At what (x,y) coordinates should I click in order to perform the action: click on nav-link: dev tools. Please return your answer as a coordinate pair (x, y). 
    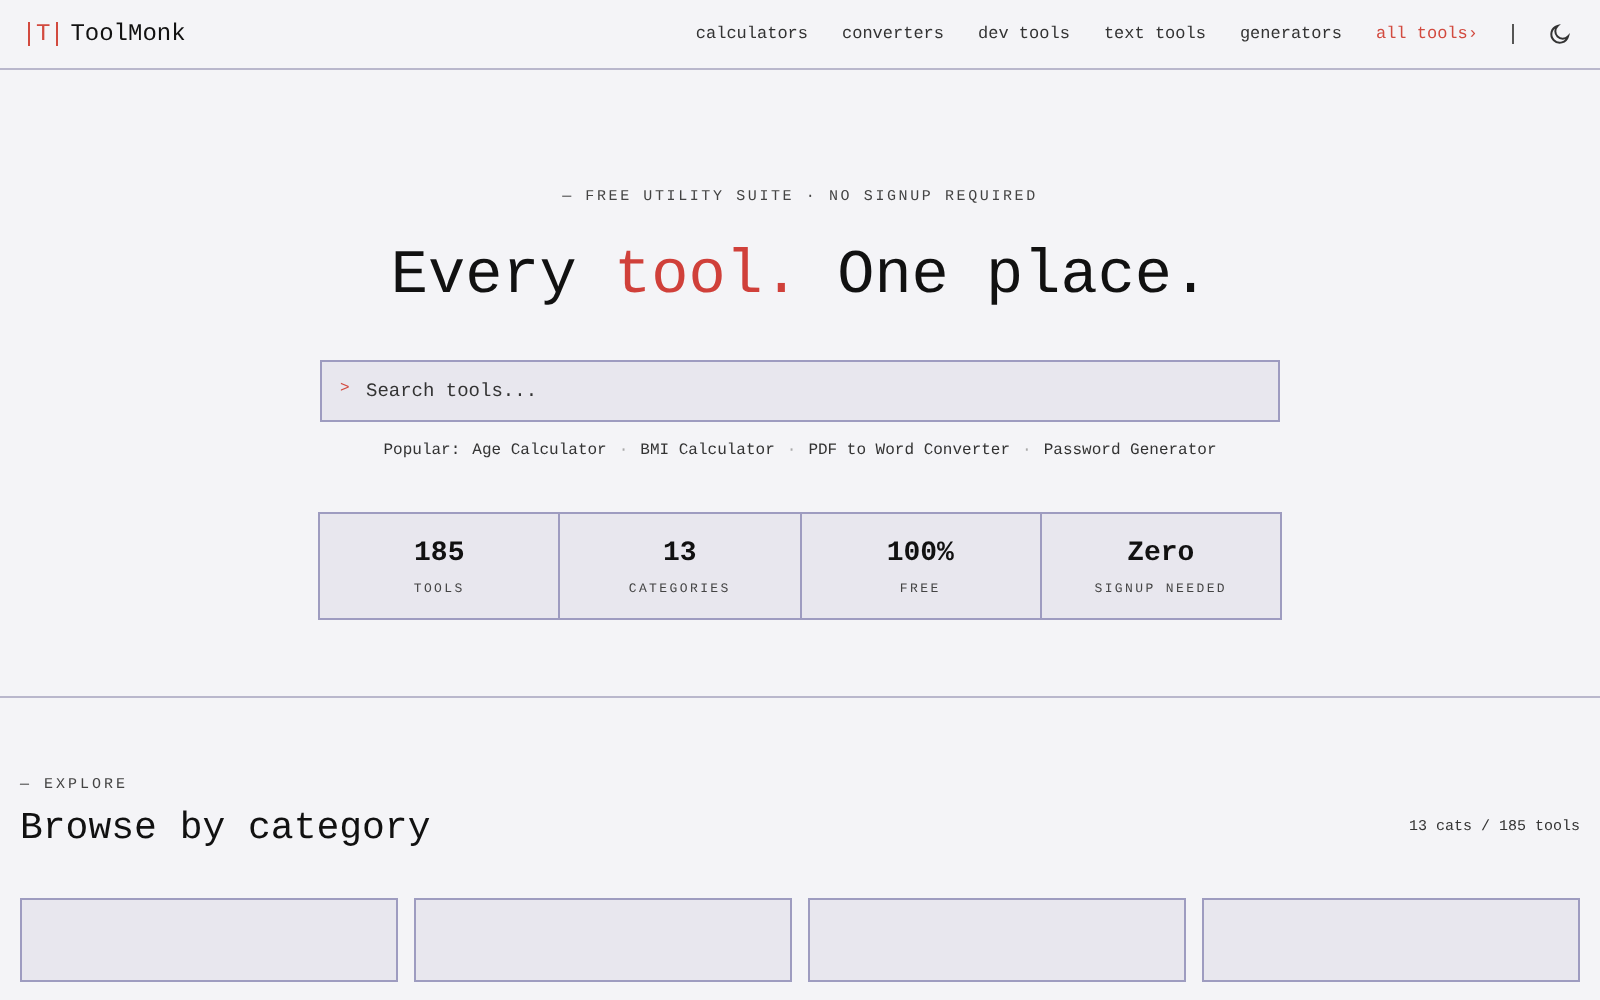
    Looking at the image, I should click on (1024, 34).